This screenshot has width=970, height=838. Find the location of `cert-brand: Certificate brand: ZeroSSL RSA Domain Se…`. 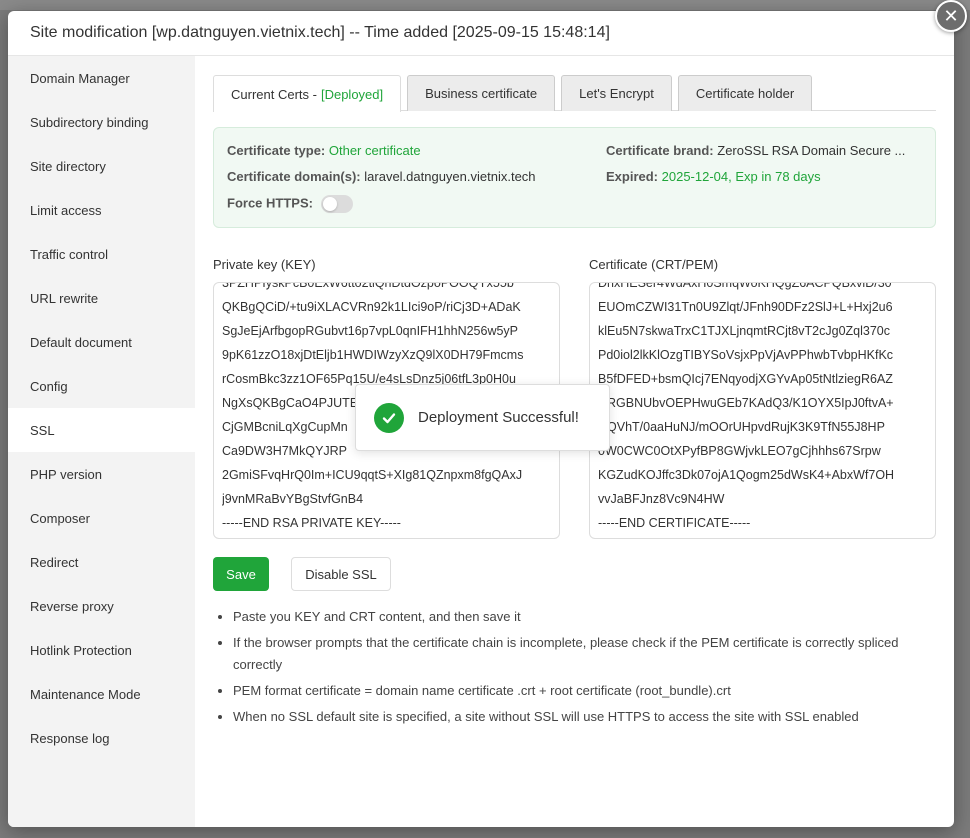

cert-brand: Certificate brand: ZeroSSL RSA Domain Se… is located at coordinates (756, 150).